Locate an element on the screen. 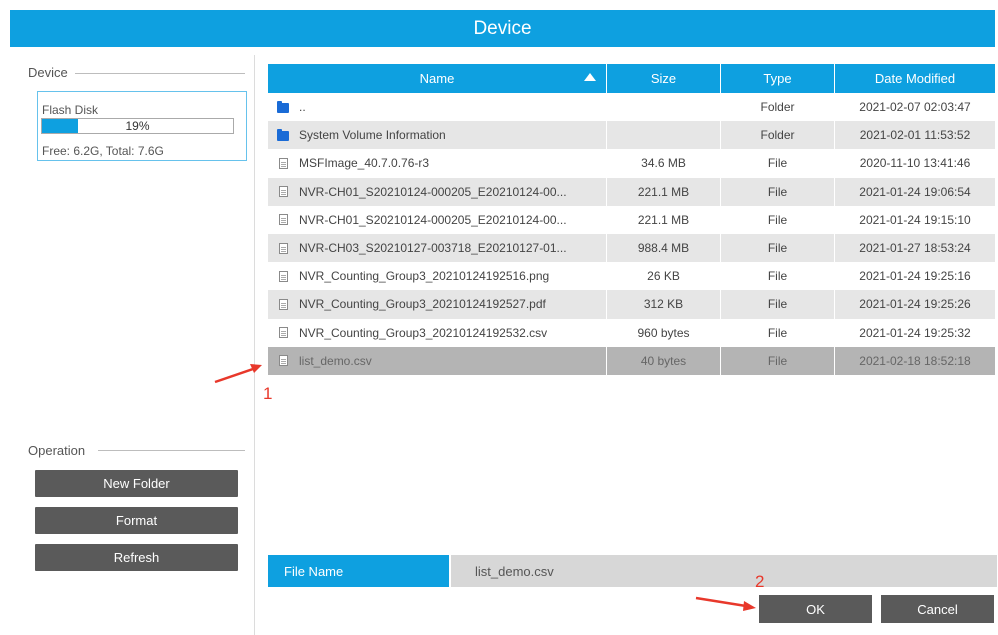 Image resolution: width=998 pixels, height=635 pixels. cell-name: .. is located at coordinates (437, 107).